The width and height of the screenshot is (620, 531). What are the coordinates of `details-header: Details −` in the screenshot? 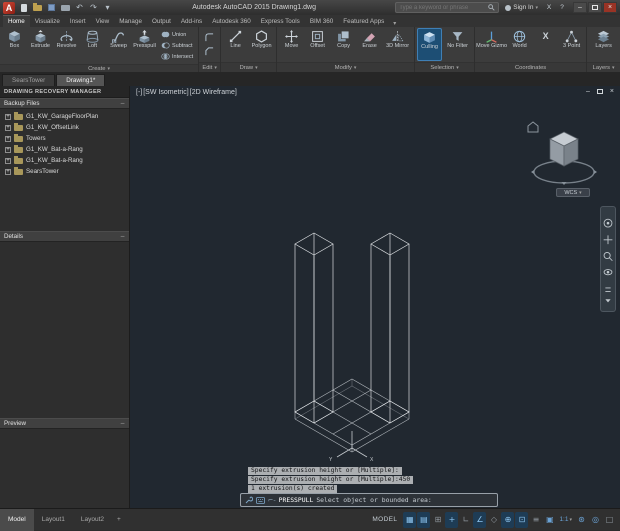 It's located at (64, 236).